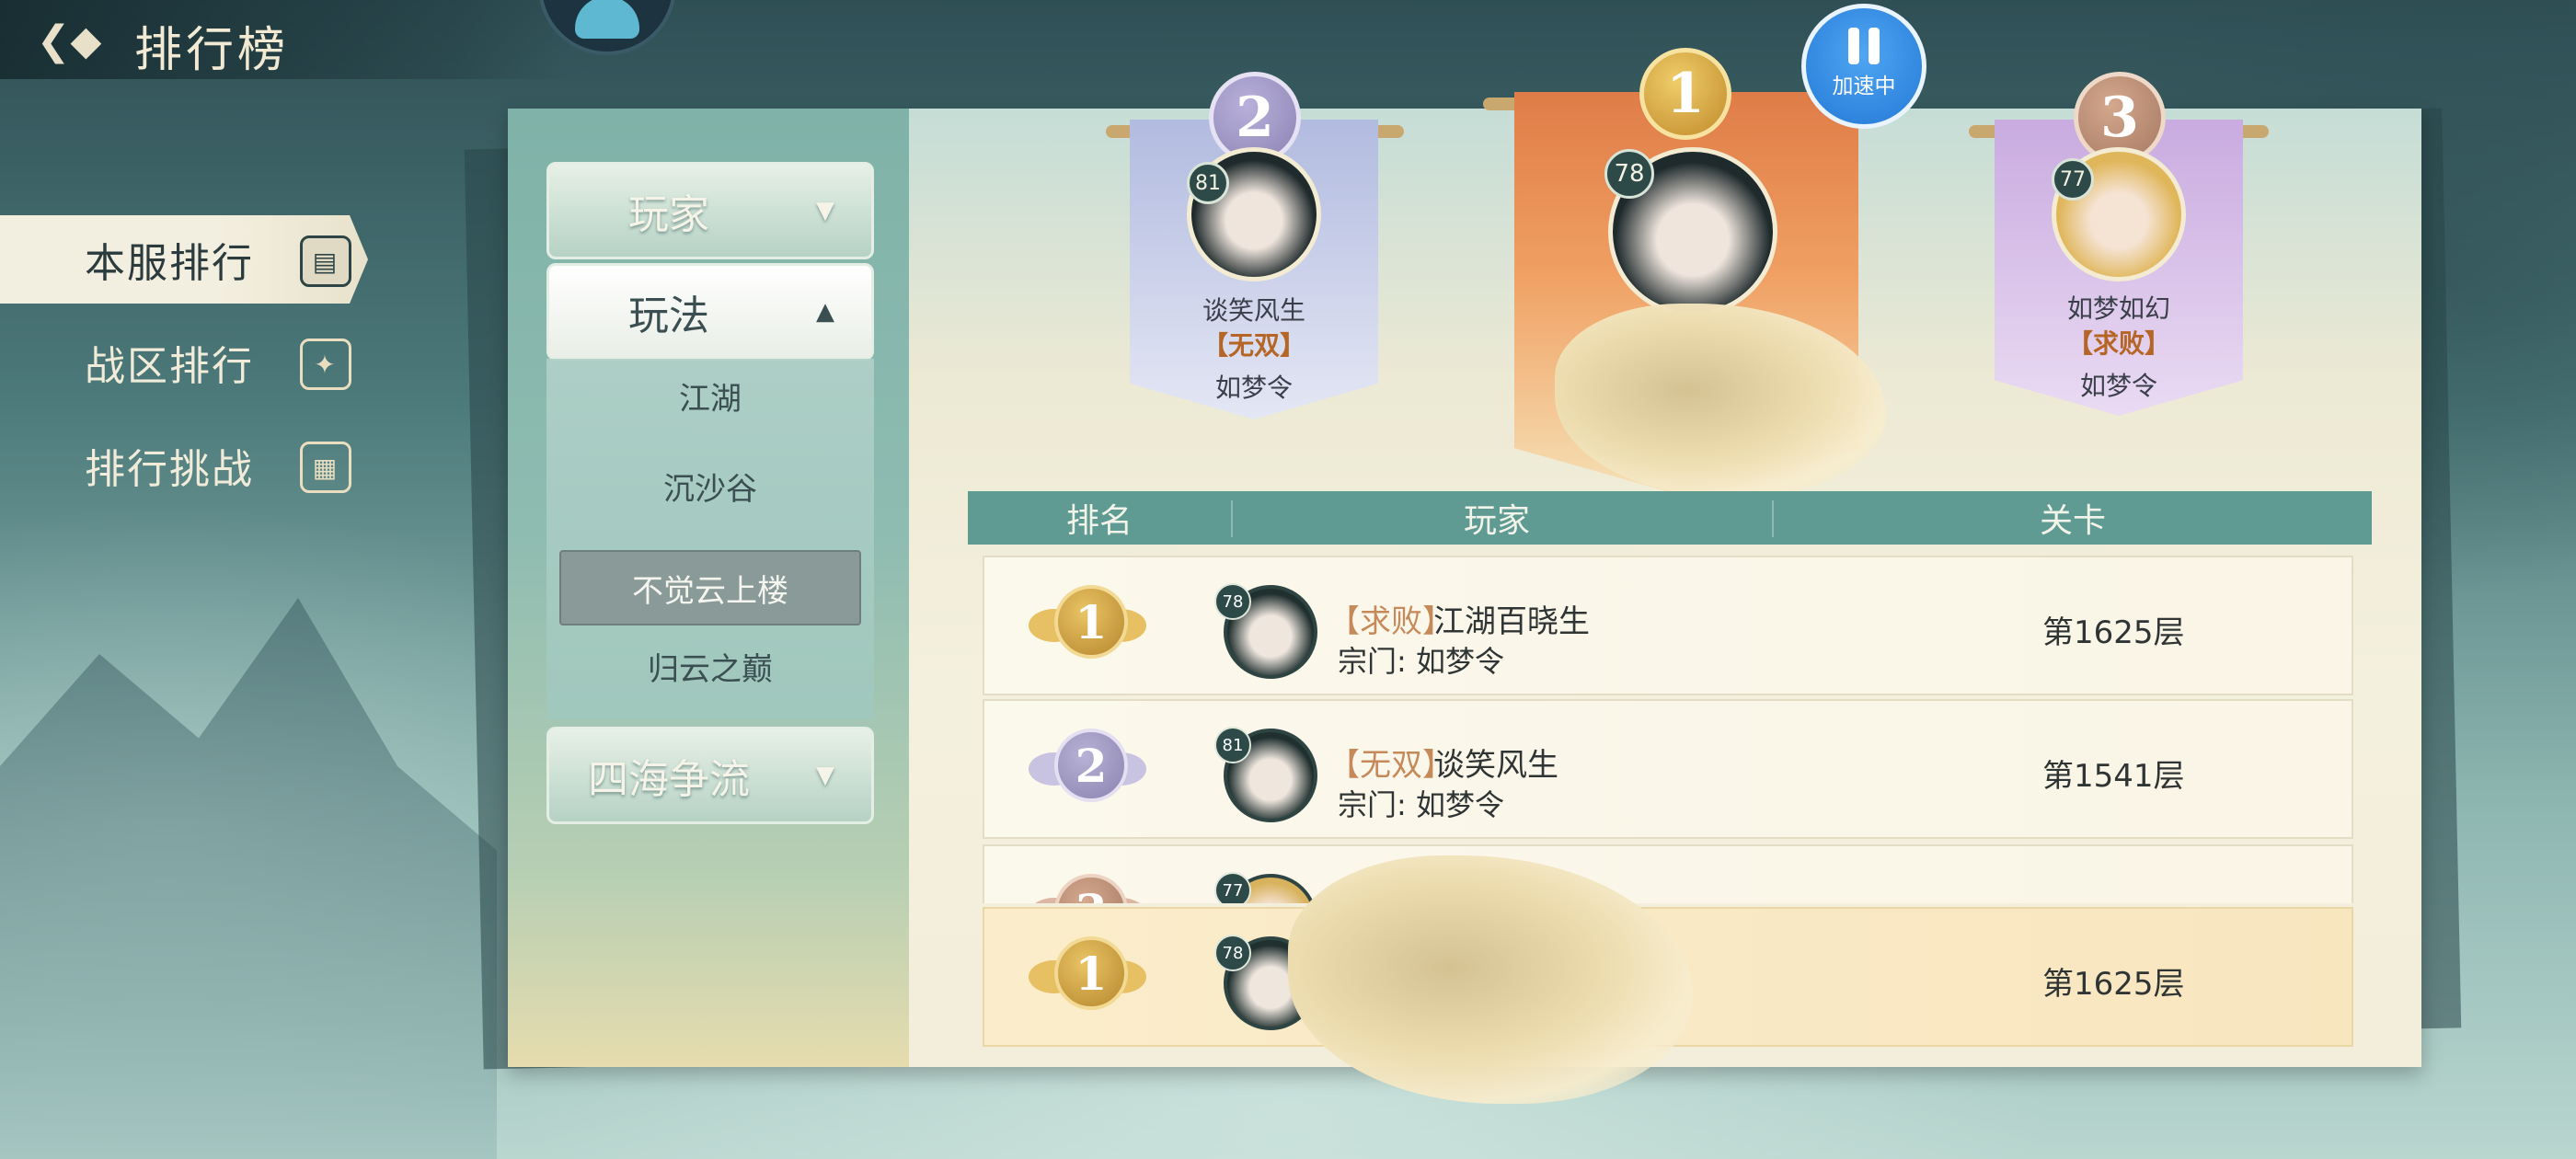  What do you see at coordinates (1091, 765) in the screenshot?
I see `rank-number: 2` at bounding box center [1091, 765].